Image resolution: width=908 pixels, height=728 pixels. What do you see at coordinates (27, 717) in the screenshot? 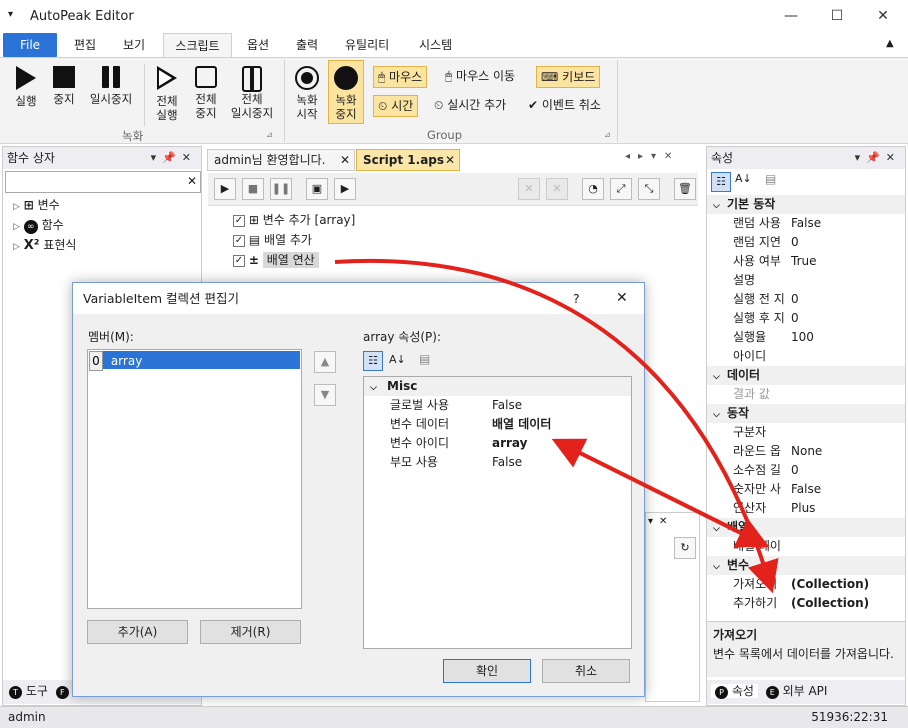
I see `status-user: admin` at bounding box center [27, 717].